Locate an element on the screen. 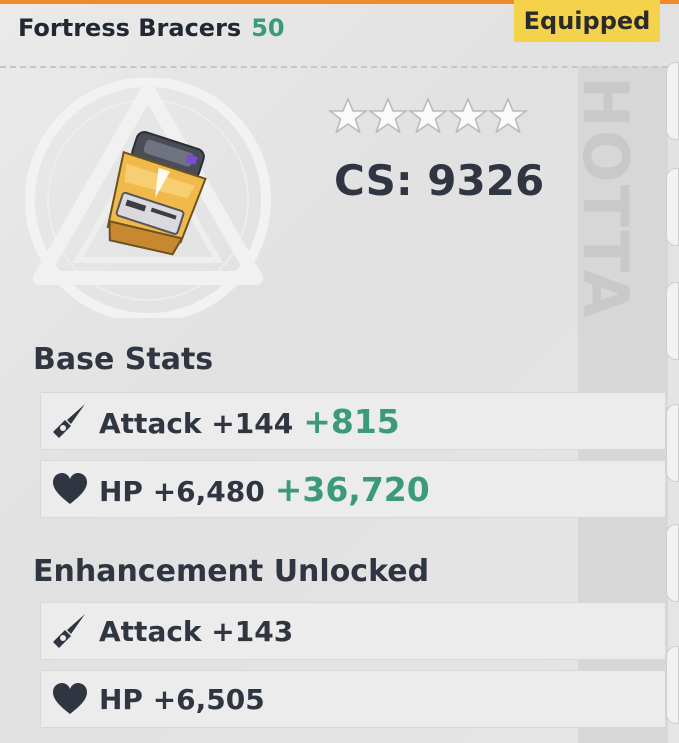  enhancement-row-attack: Attack +143 is located at coordinates (353, 631).